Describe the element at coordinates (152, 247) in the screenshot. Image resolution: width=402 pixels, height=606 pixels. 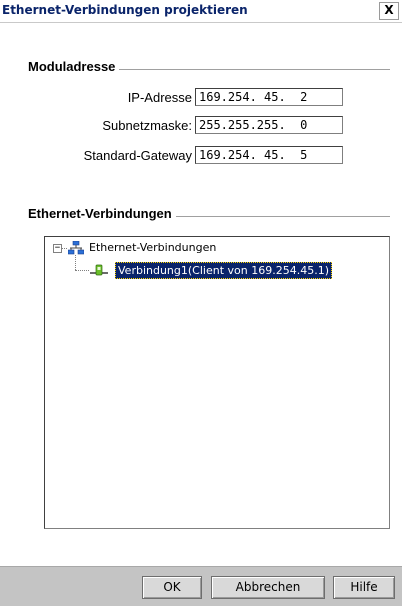
I see `tree-root-label: Ethernet-Verbindungen` at that location.